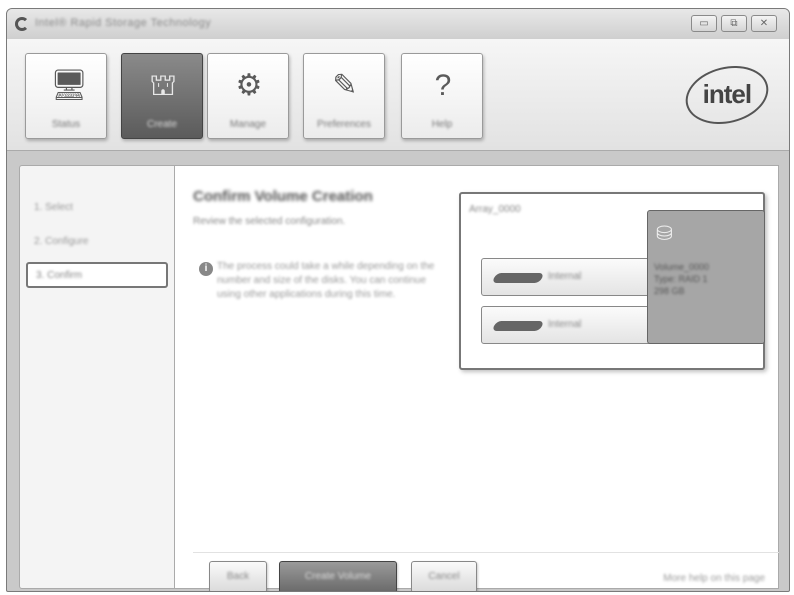 This screenshot has width=794, height=595. I want to click on close-button: ✕, so click(764, 23).